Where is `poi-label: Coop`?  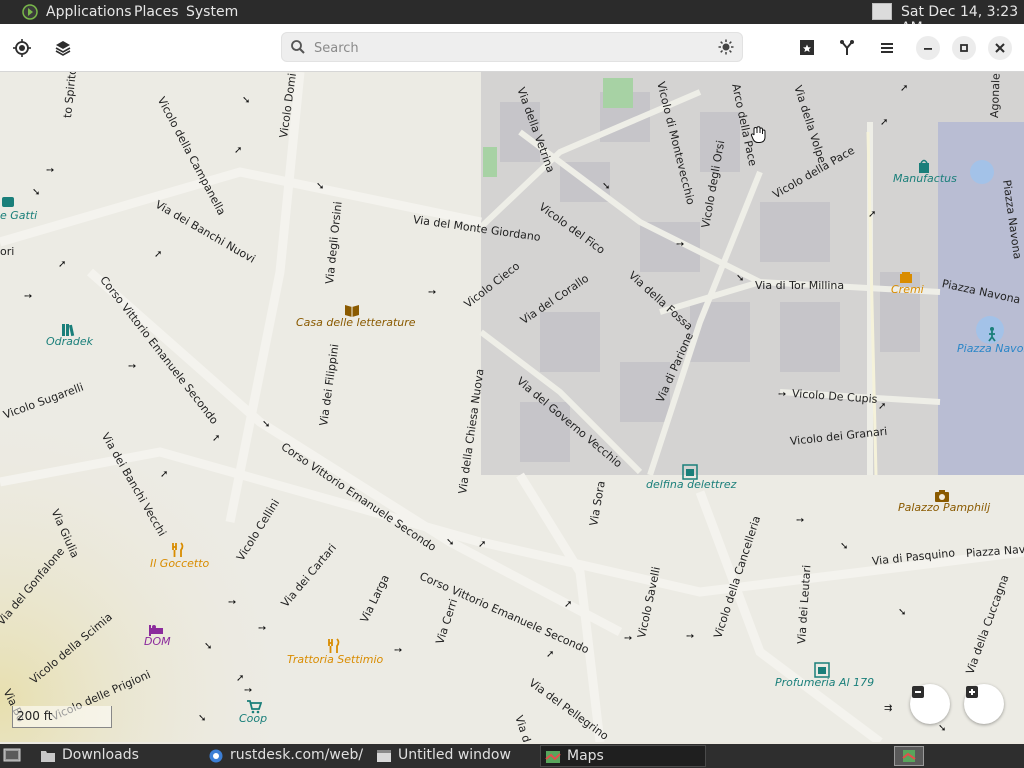 poi-label: Coop is located at coordinates (253, 719).